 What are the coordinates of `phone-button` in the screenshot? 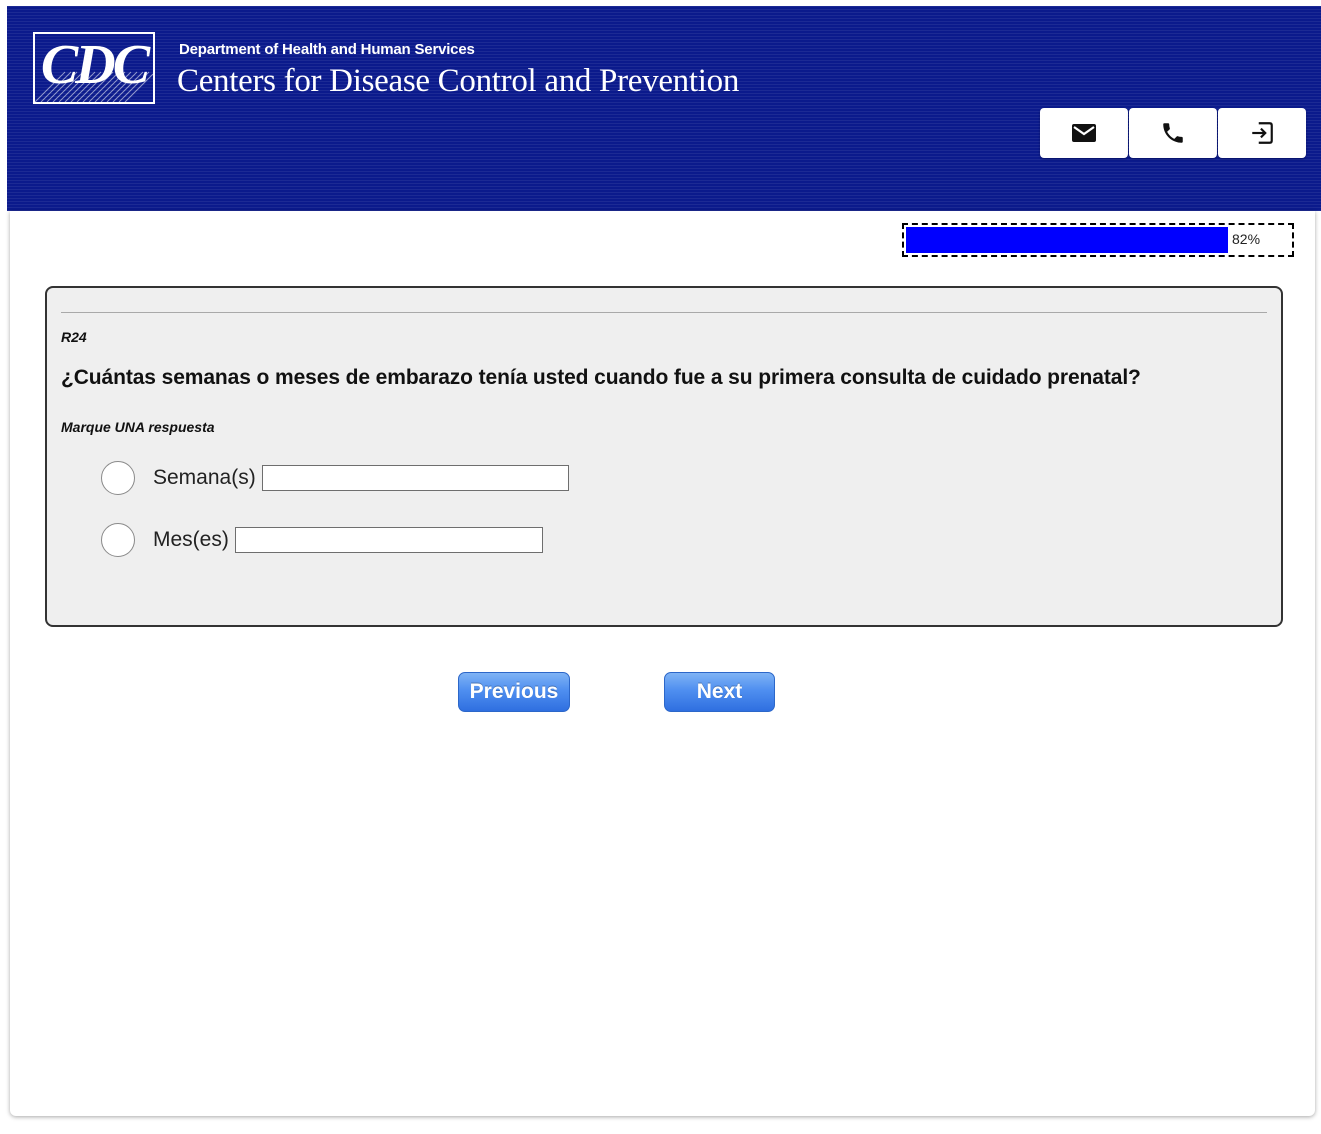 It's located at (1173, 133).